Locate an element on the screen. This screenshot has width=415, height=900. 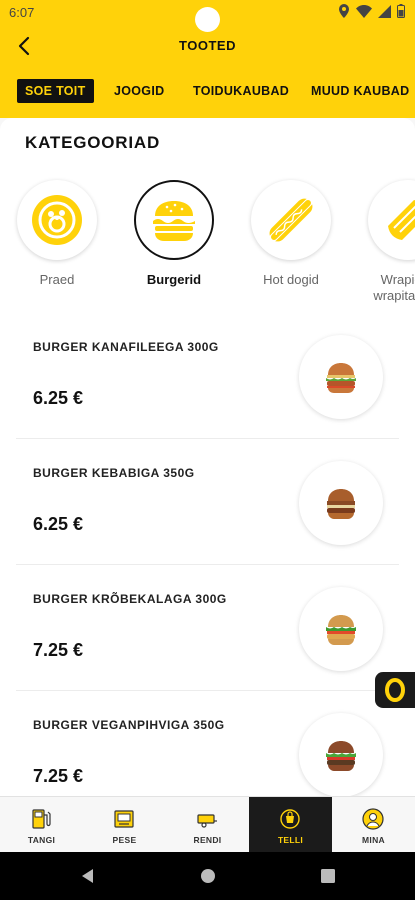
tab-soe-toit: SOE TOIT is located at coordinates (55, 91).